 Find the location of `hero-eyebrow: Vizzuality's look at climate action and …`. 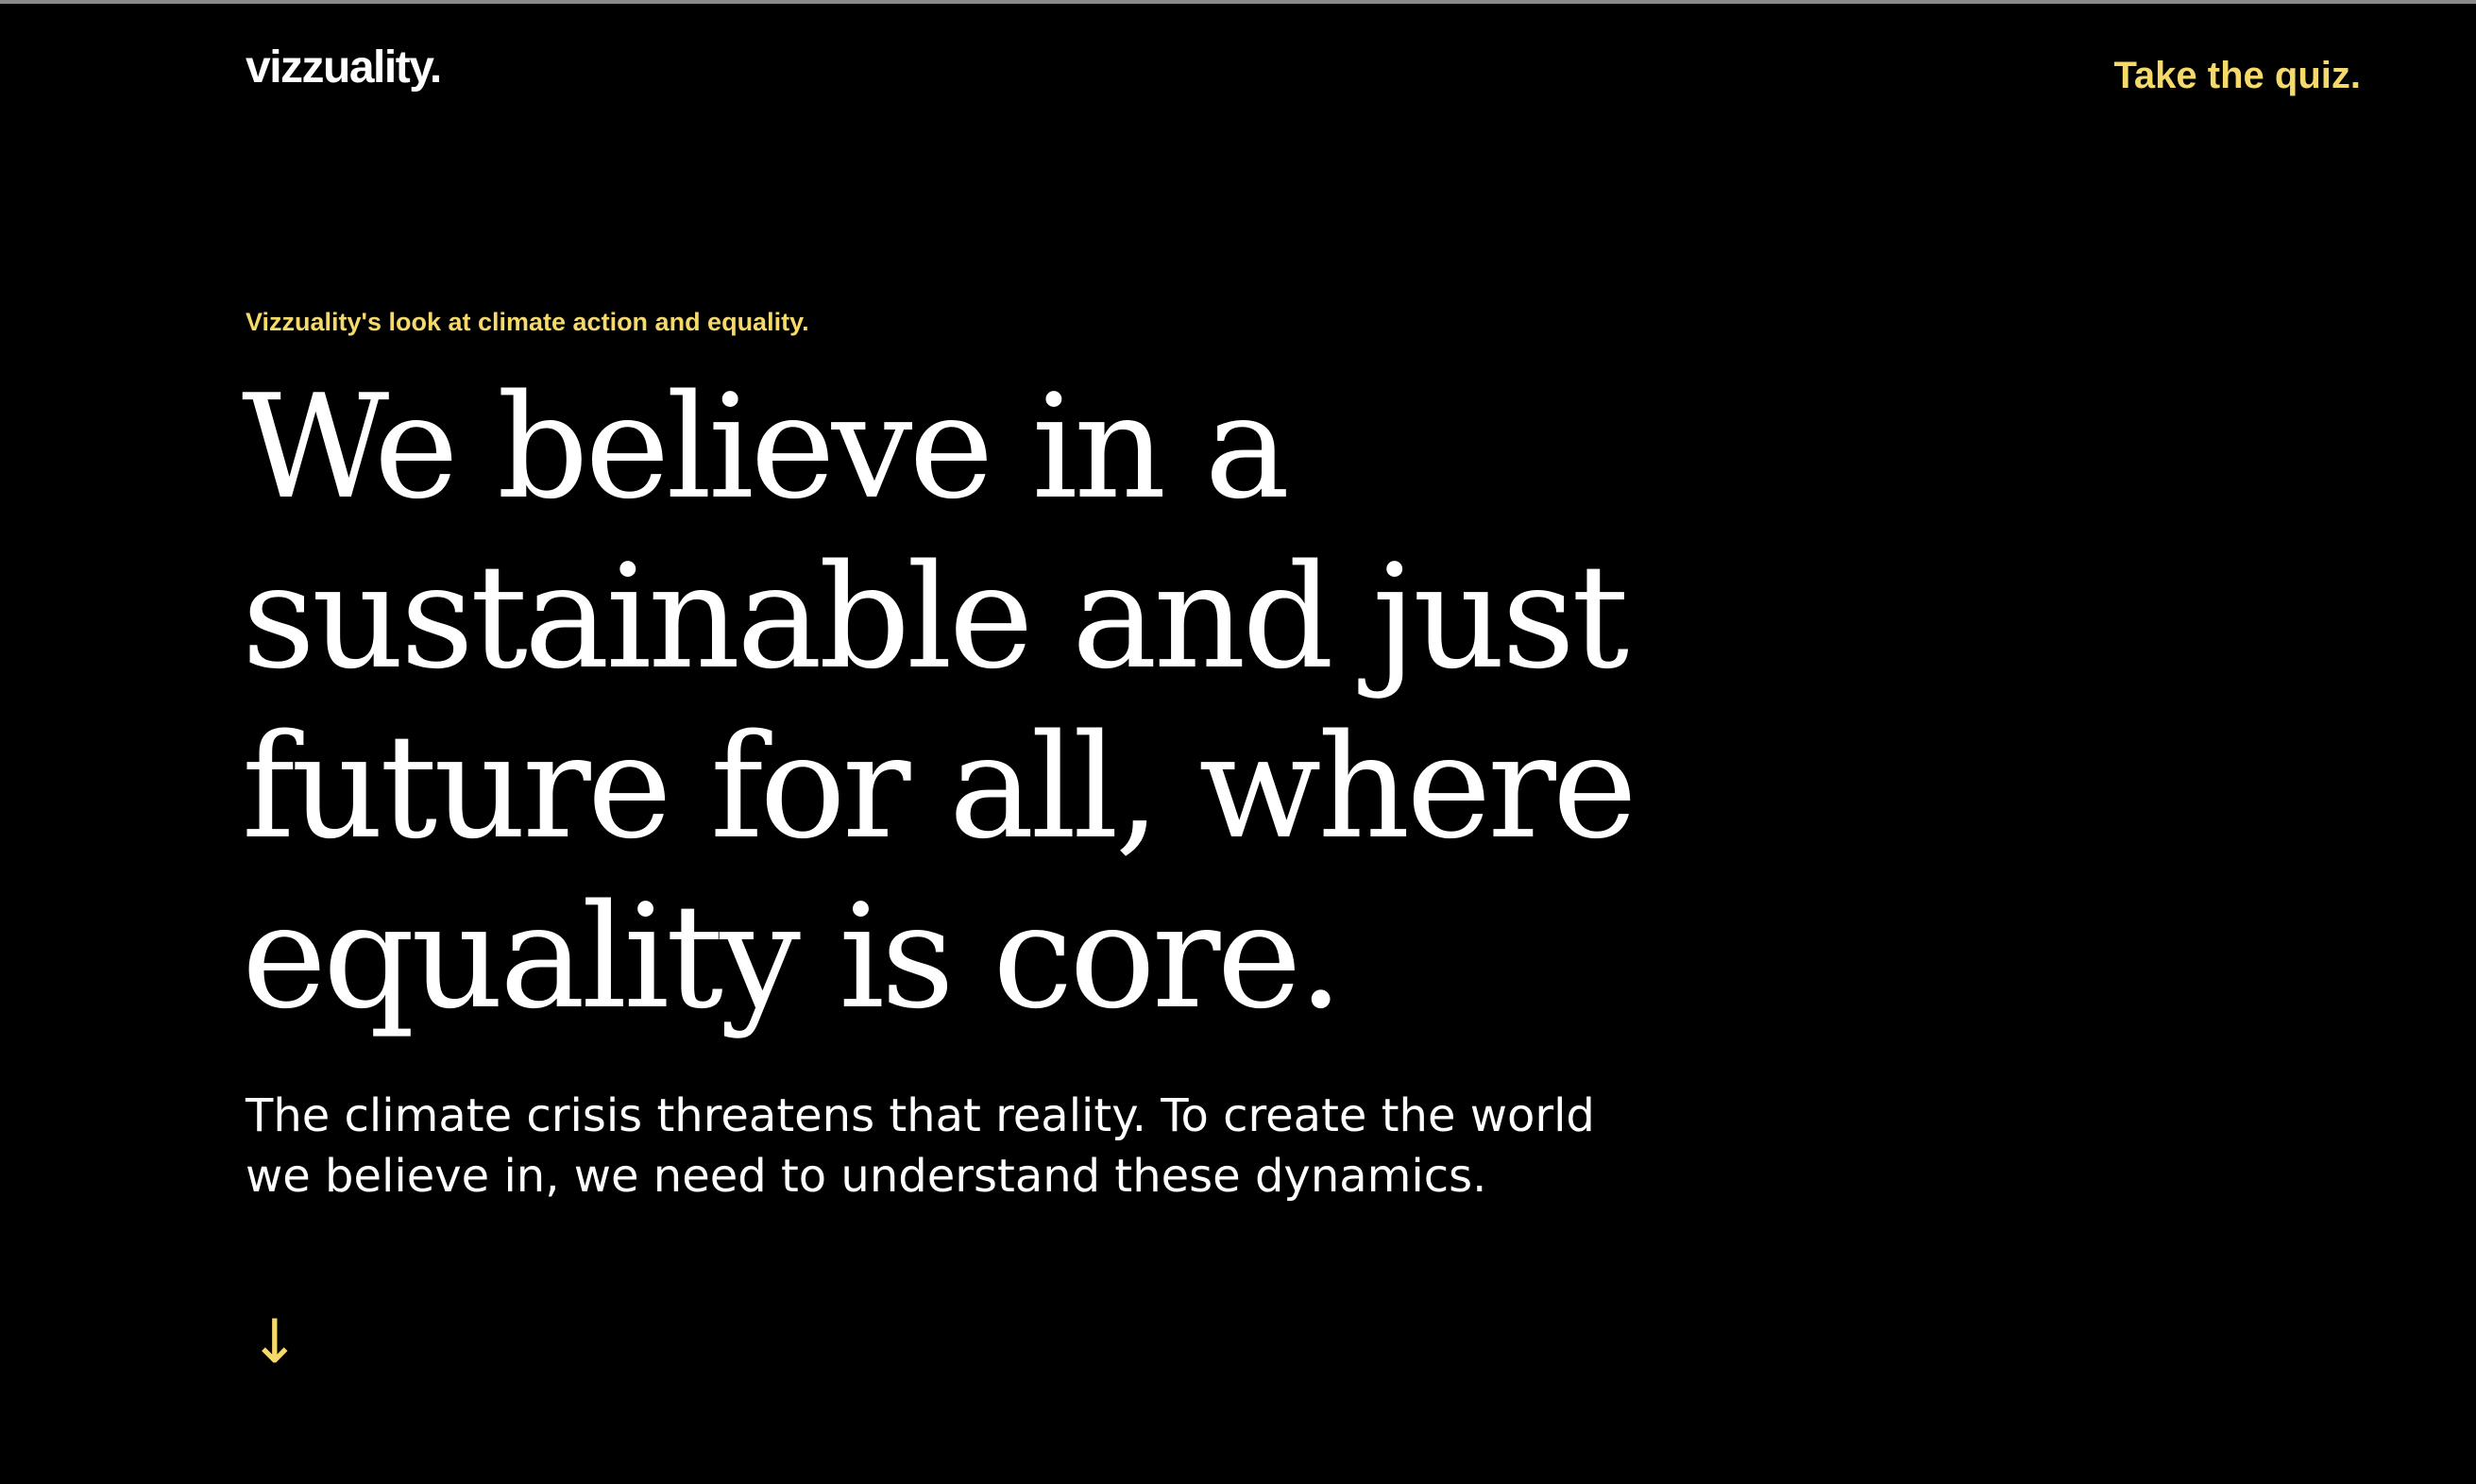

hero-eyebrow: Vizzuality's look at climate action and … is located at coordinates (527, 322).